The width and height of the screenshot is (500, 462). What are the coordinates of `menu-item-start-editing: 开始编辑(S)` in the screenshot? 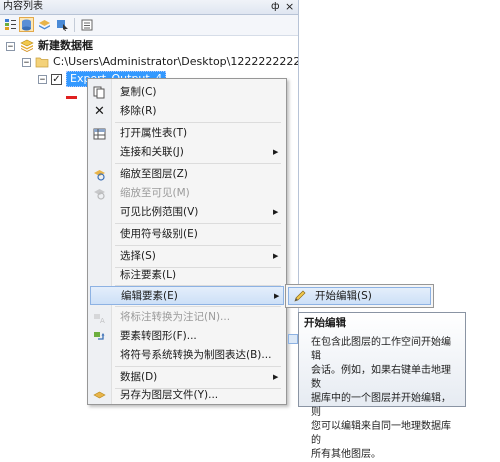 It's located at (359, 296).